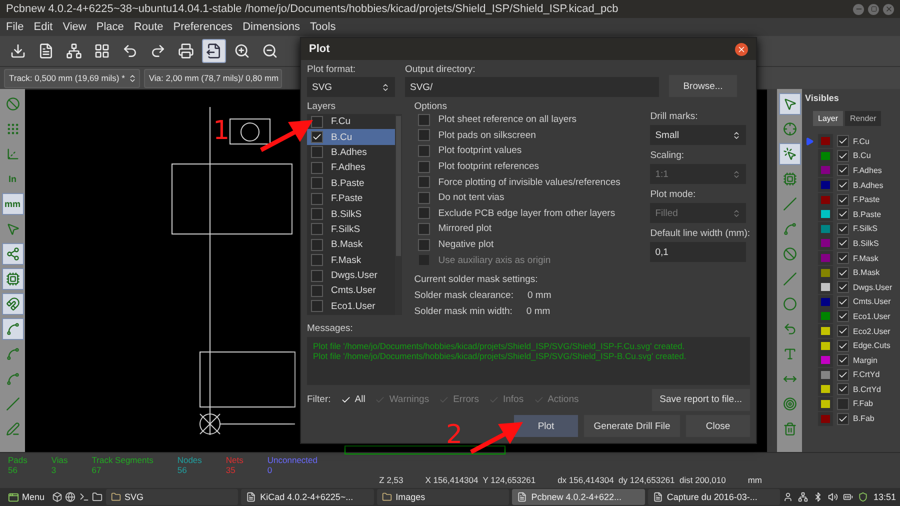  What do you see at coordinates (868, 185) in the screenshot?
I see `layer-name: B.Adhes` at bounding box center [868, 185].